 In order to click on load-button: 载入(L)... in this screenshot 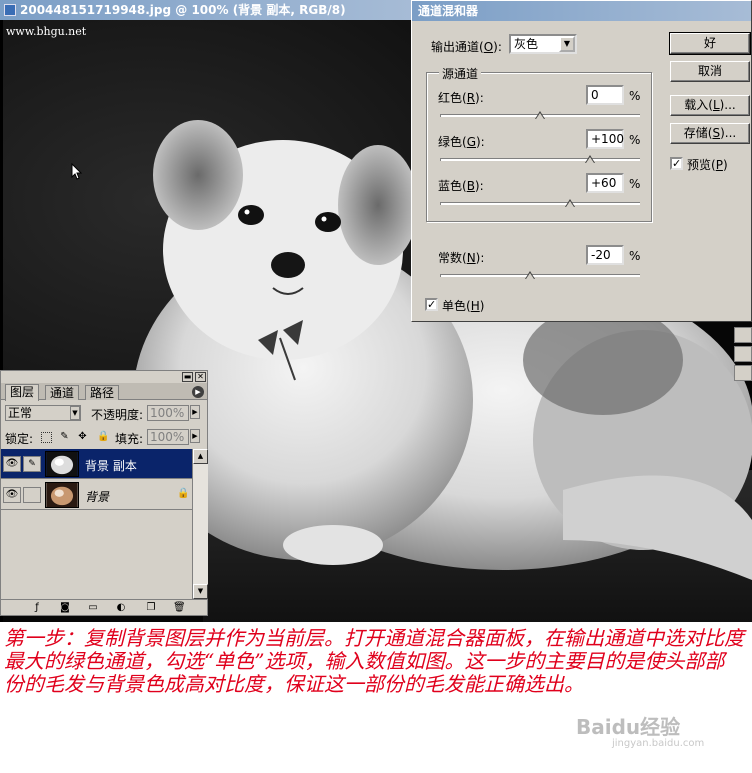, I will do `click(710, 105)`.